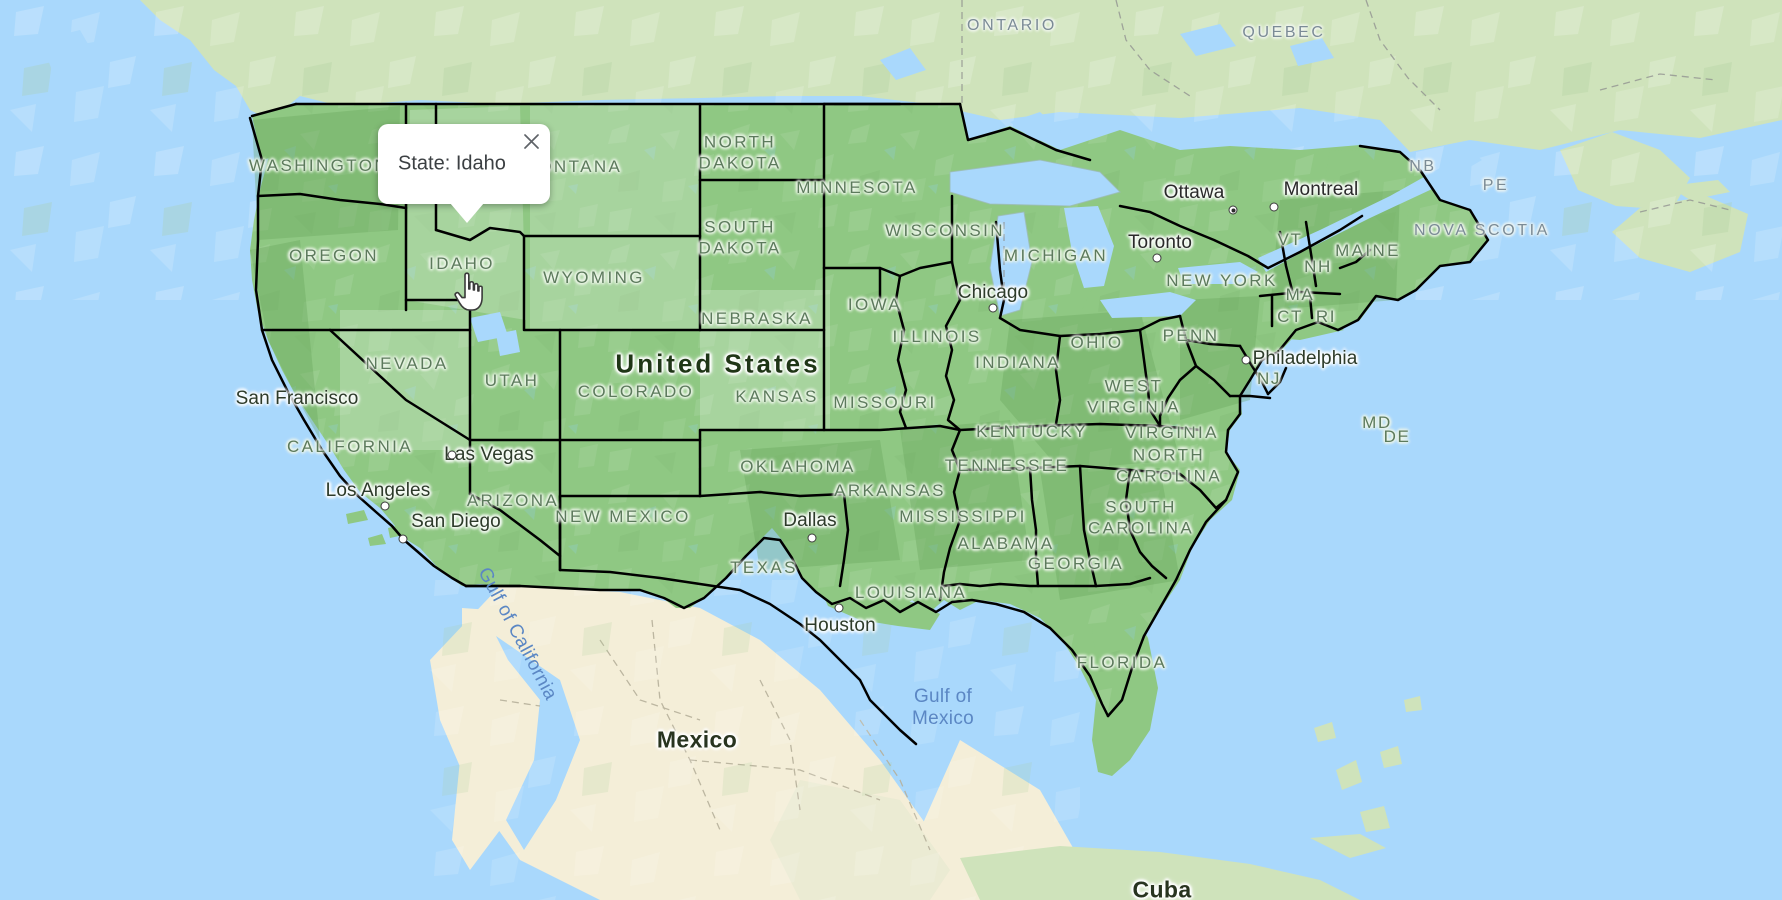 The image size is (1782, 900). I want to click on close-x-glyph, so click(531, 141).